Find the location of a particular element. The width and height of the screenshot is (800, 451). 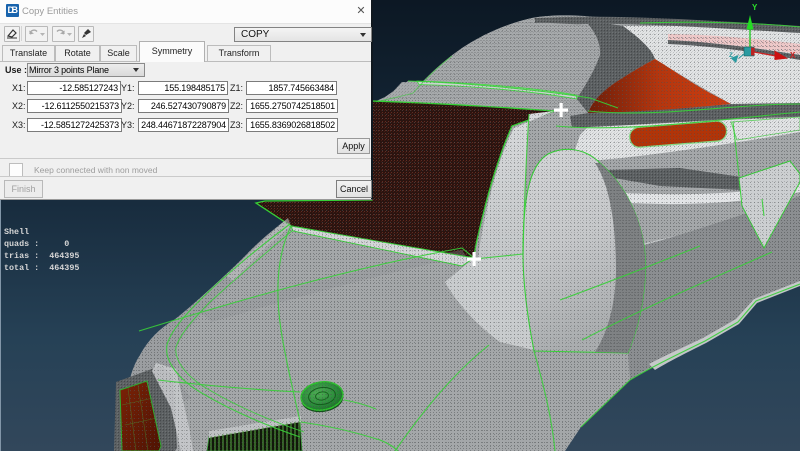

svg-text: X is located at coordinates (793, 55).